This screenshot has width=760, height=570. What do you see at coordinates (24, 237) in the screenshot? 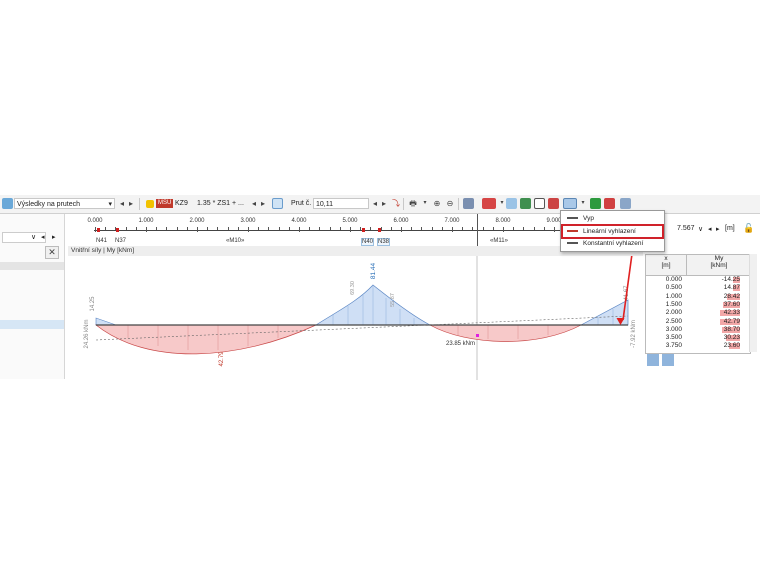
I see `navigator-filter-combo` at bounding box center [24, 237].